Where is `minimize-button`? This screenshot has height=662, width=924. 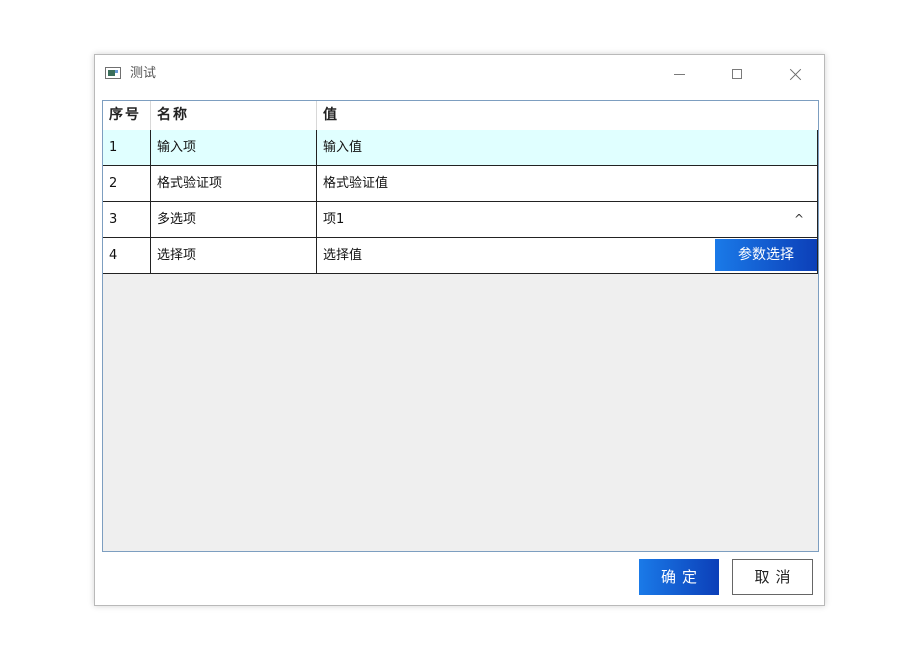 minimize-button is located at coordinates (679, 74).